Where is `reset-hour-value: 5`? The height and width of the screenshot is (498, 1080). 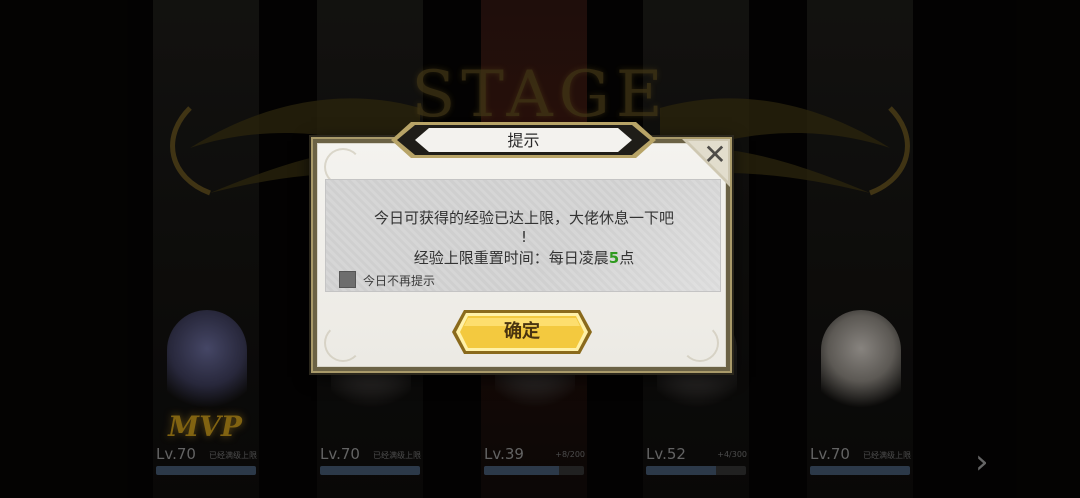 reset-hour-value: 5 is located at coordinates (614, 258).